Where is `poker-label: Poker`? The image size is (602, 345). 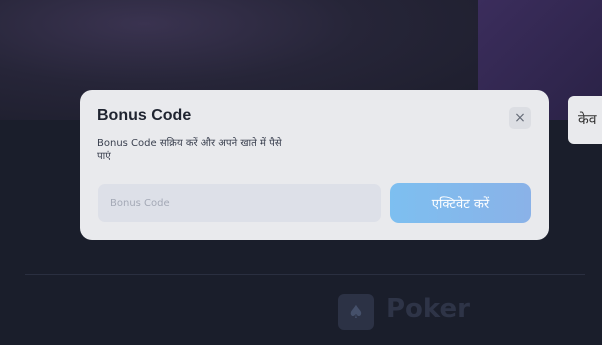
poker-label: Poker is located at coordinates (428, 309).